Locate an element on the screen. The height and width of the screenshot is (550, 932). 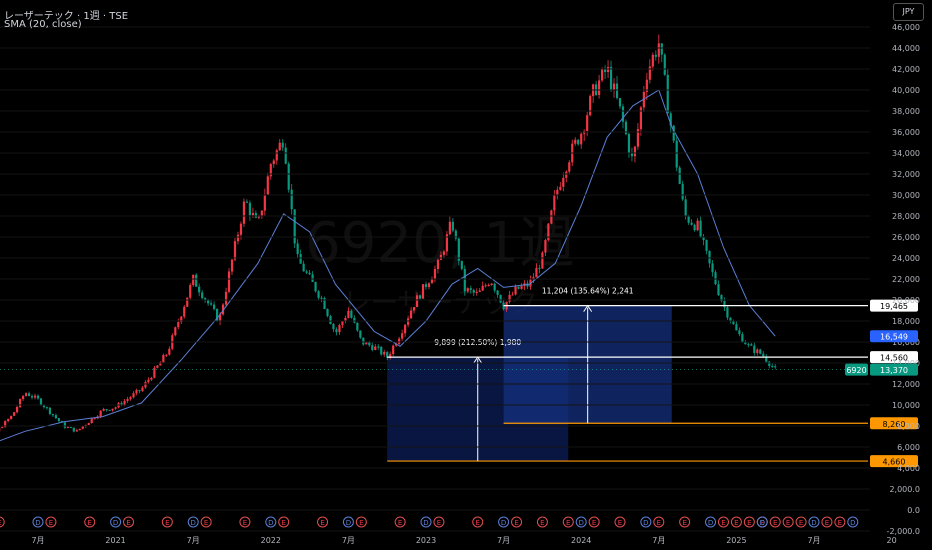
price-badge-label: 16,549 is located at coordinates (894, 337).